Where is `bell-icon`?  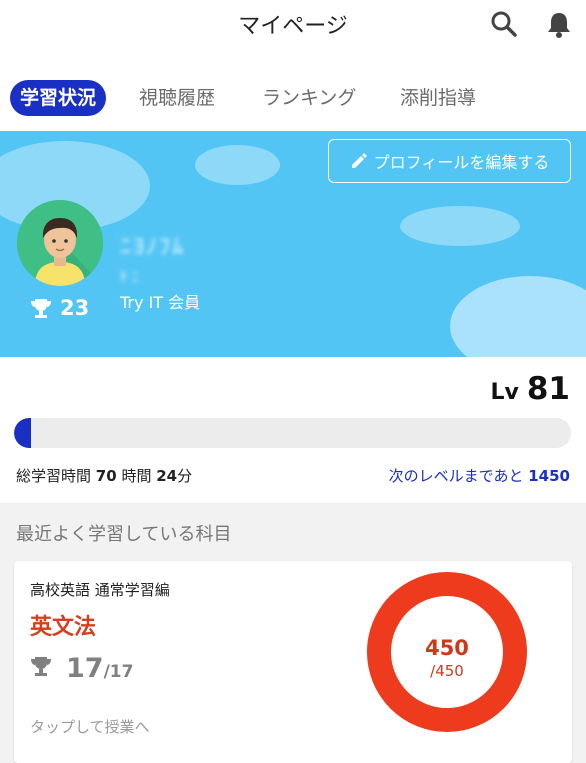
bell-icon is located at coordinates (559, 25).